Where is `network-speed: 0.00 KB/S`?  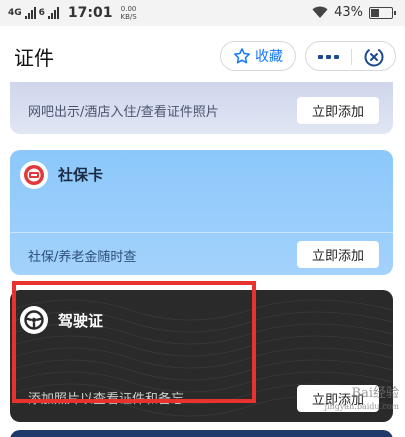
network-speed: 0.00 KB/S is located at coordinates (129, 13).